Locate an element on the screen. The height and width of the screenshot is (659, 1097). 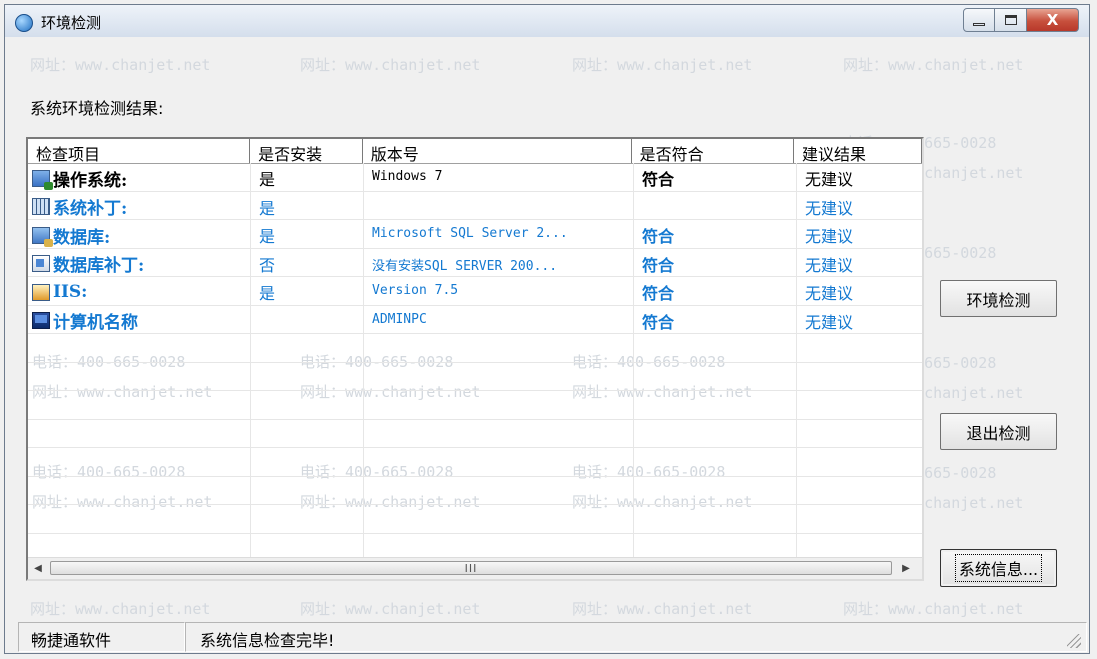
column-header-version: 版本号 is located at coordinates (497, 151).